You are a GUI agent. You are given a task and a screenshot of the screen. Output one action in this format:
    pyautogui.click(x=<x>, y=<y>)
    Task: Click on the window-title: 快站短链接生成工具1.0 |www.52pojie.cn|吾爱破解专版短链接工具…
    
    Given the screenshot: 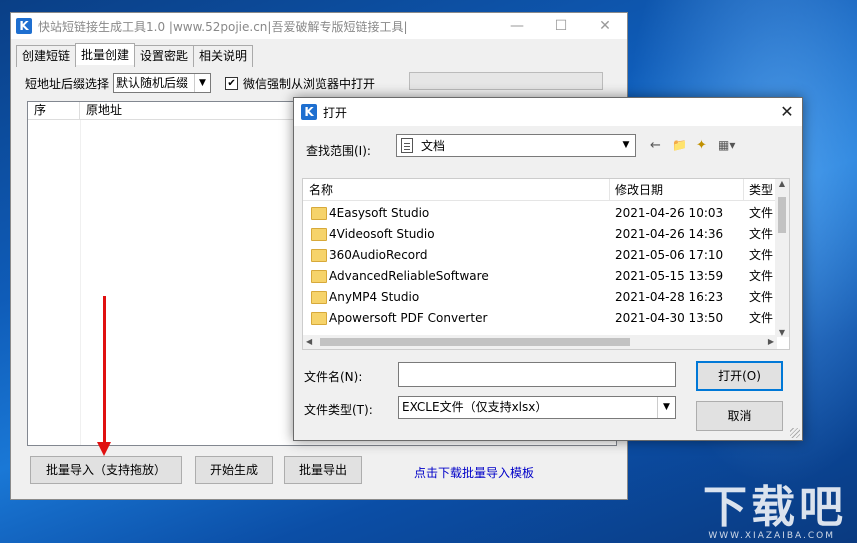 What is the action you would take?
    pyautogui.click(x=223, y=26)
    